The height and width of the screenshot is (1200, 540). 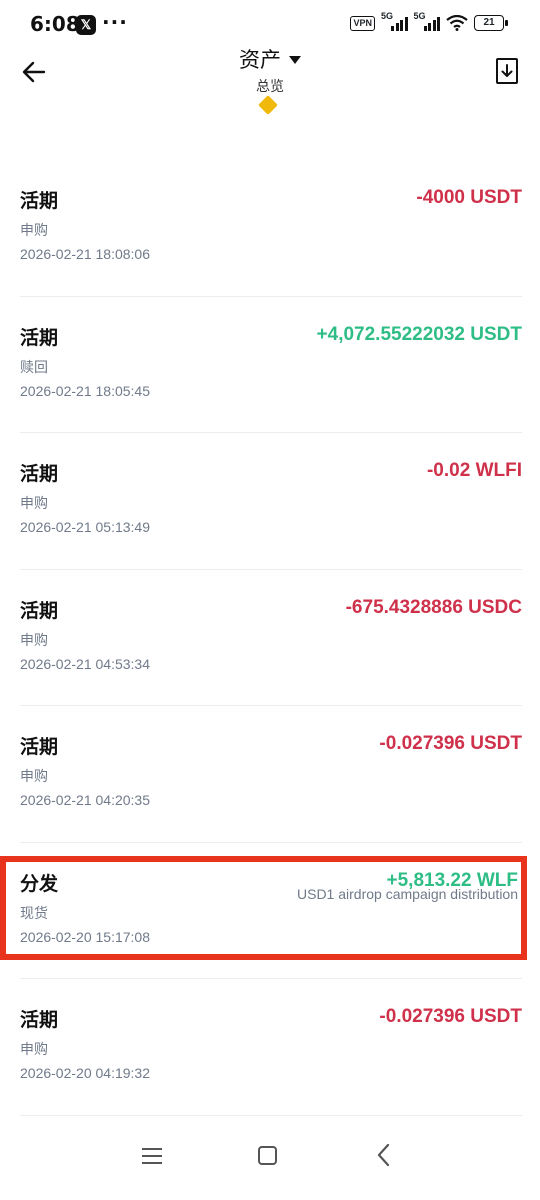 What do you see at coordinates (469, 197) in the screenshot?
I see `transaction-amount: -4000 USDT` at bounding box center [469, 197].